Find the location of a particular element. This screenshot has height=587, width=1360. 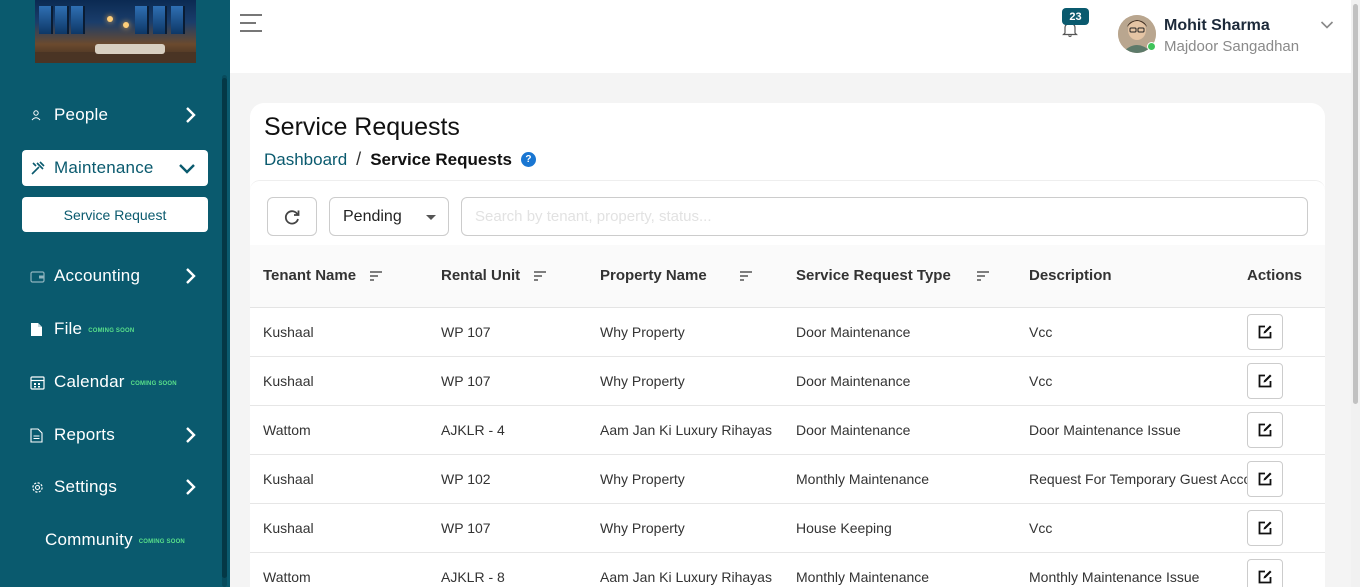

help-icon: ? is located at coordinates (528, 159).